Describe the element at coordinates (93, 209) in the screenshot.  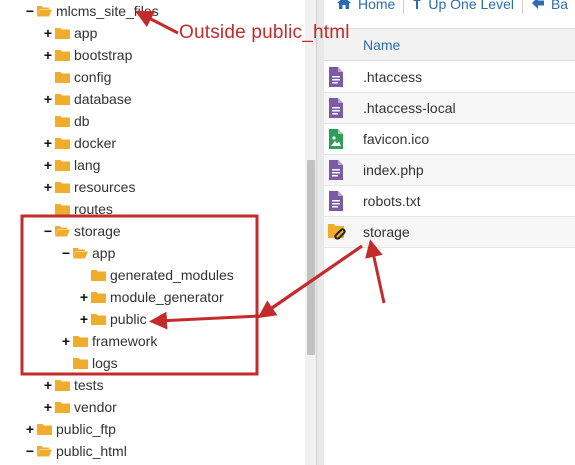
I see `tree-item-label: routes` at that location.